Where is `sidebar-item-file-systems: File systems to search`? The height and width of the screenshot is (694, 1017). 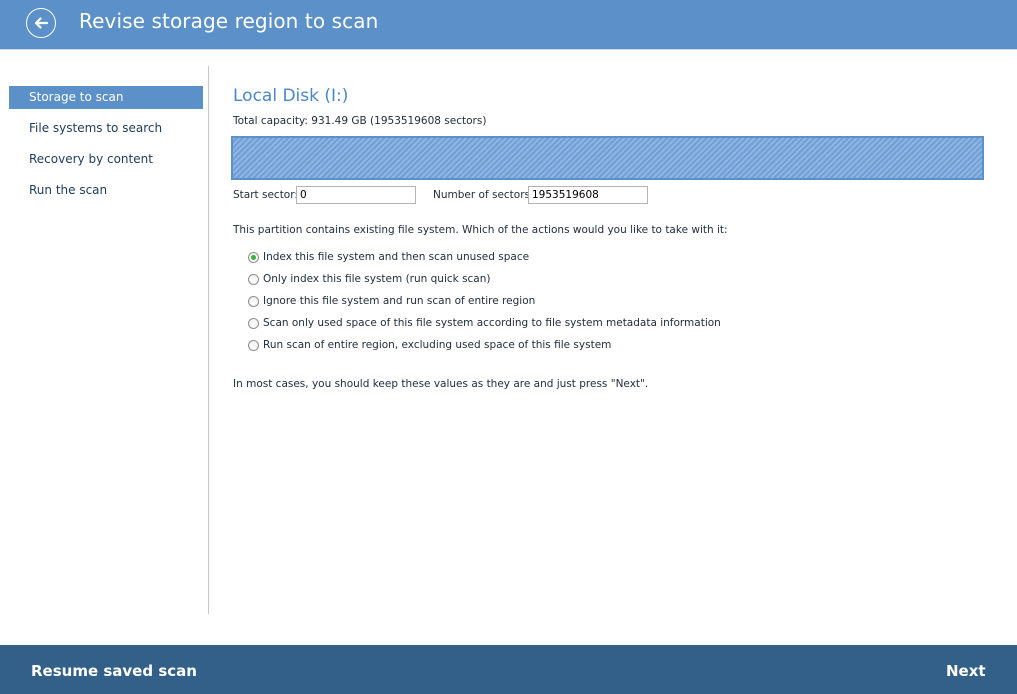
sidebar-item-file-systems: File systems to search is located at coordinates (106, 128).